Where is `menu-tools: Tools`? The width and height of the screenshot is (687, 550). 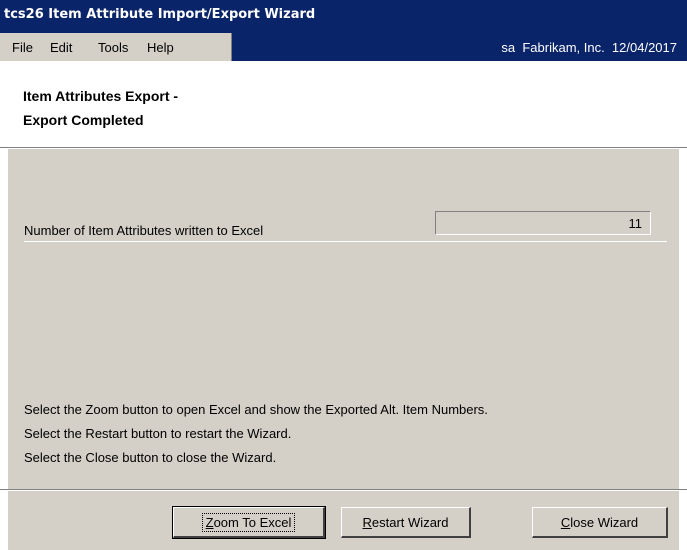 menu-tools: Tools is located at coordinates (113, 47).